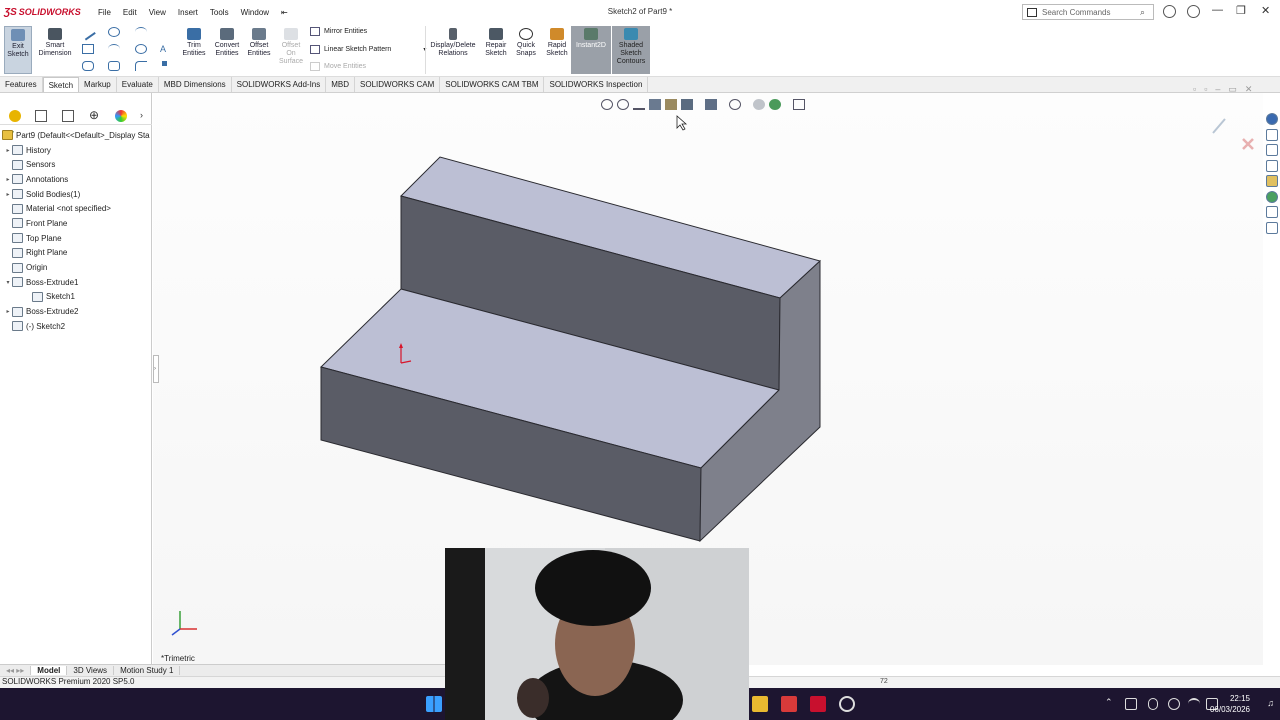  What do you see at coordinates (138, 84) in the screenshot?
I see `tab-evaluate: Evaluate` at bounding box center [138, 84].